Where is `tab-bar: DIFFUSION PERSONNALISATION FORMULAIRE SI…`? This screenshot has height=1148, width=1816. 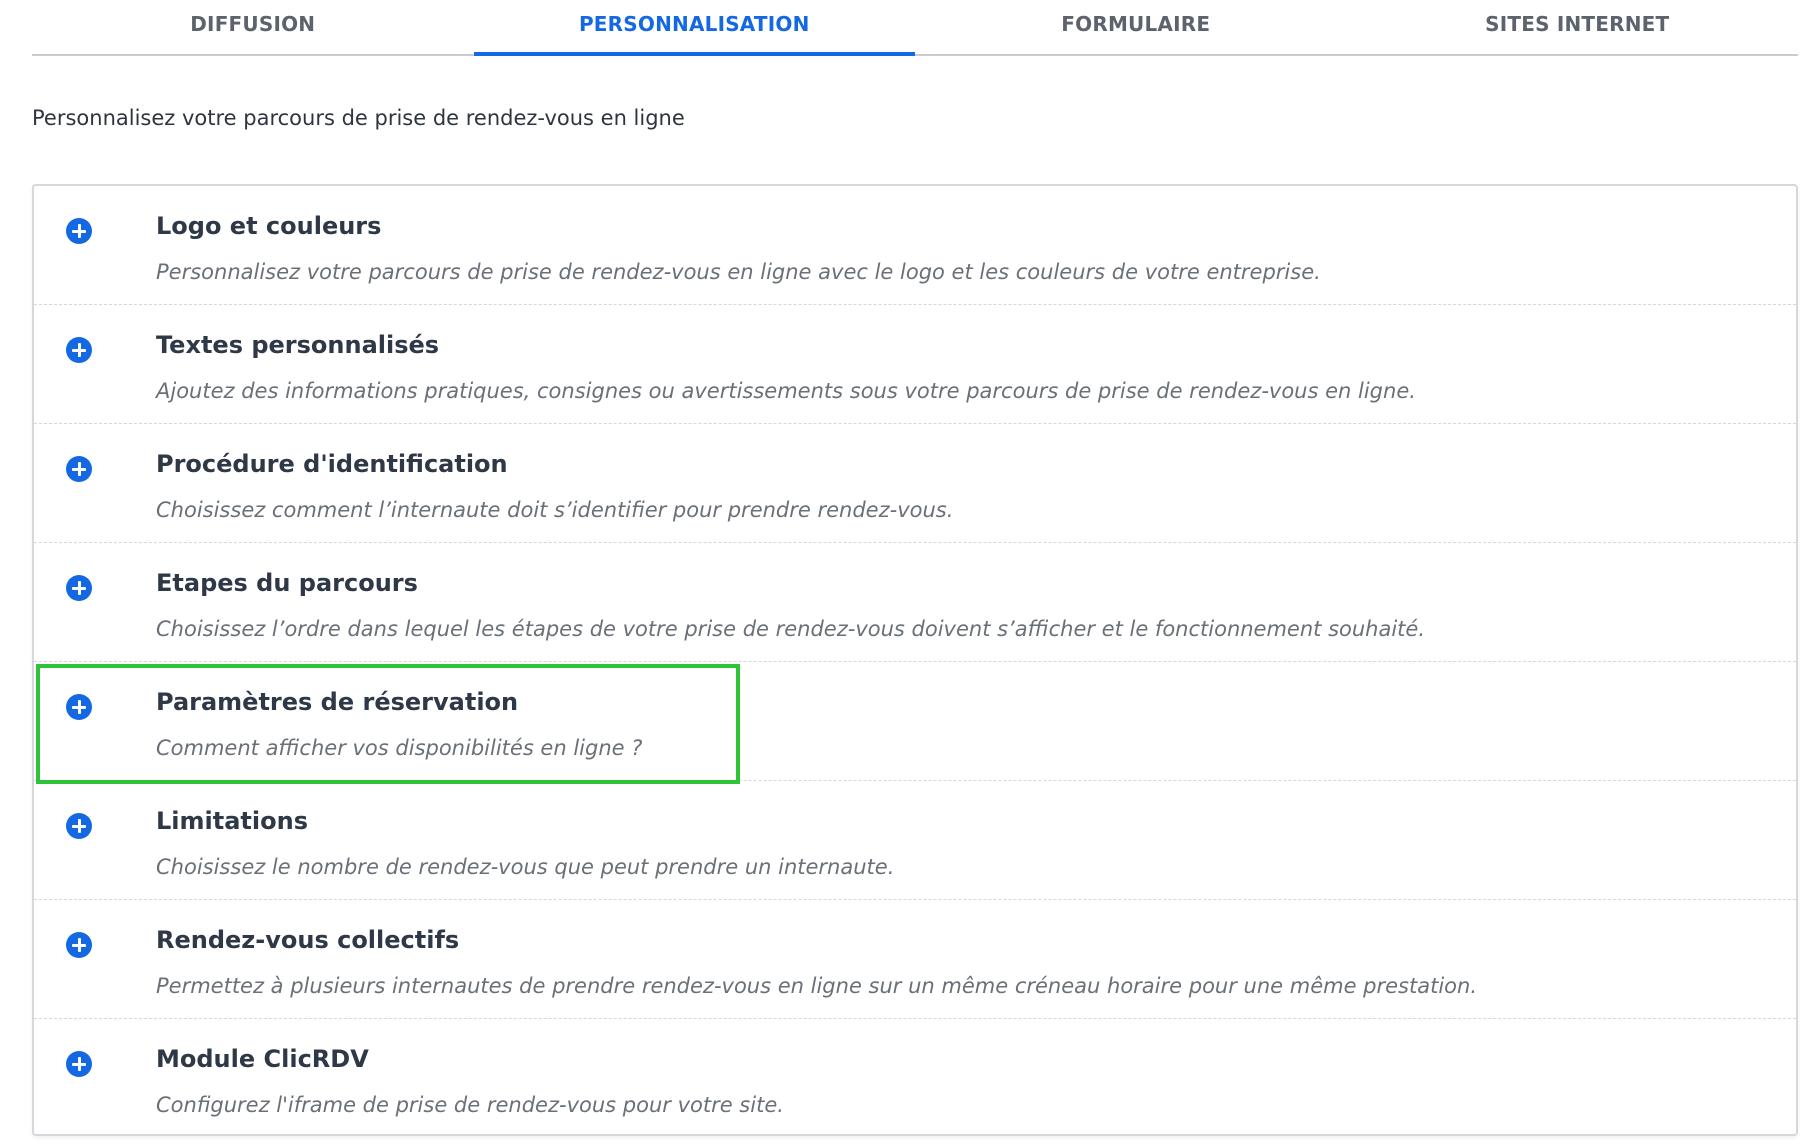 tab-bar: DIFFUSION PERSONNALISATION FORMULAIRE SI… is located at coordinates (915, 28).